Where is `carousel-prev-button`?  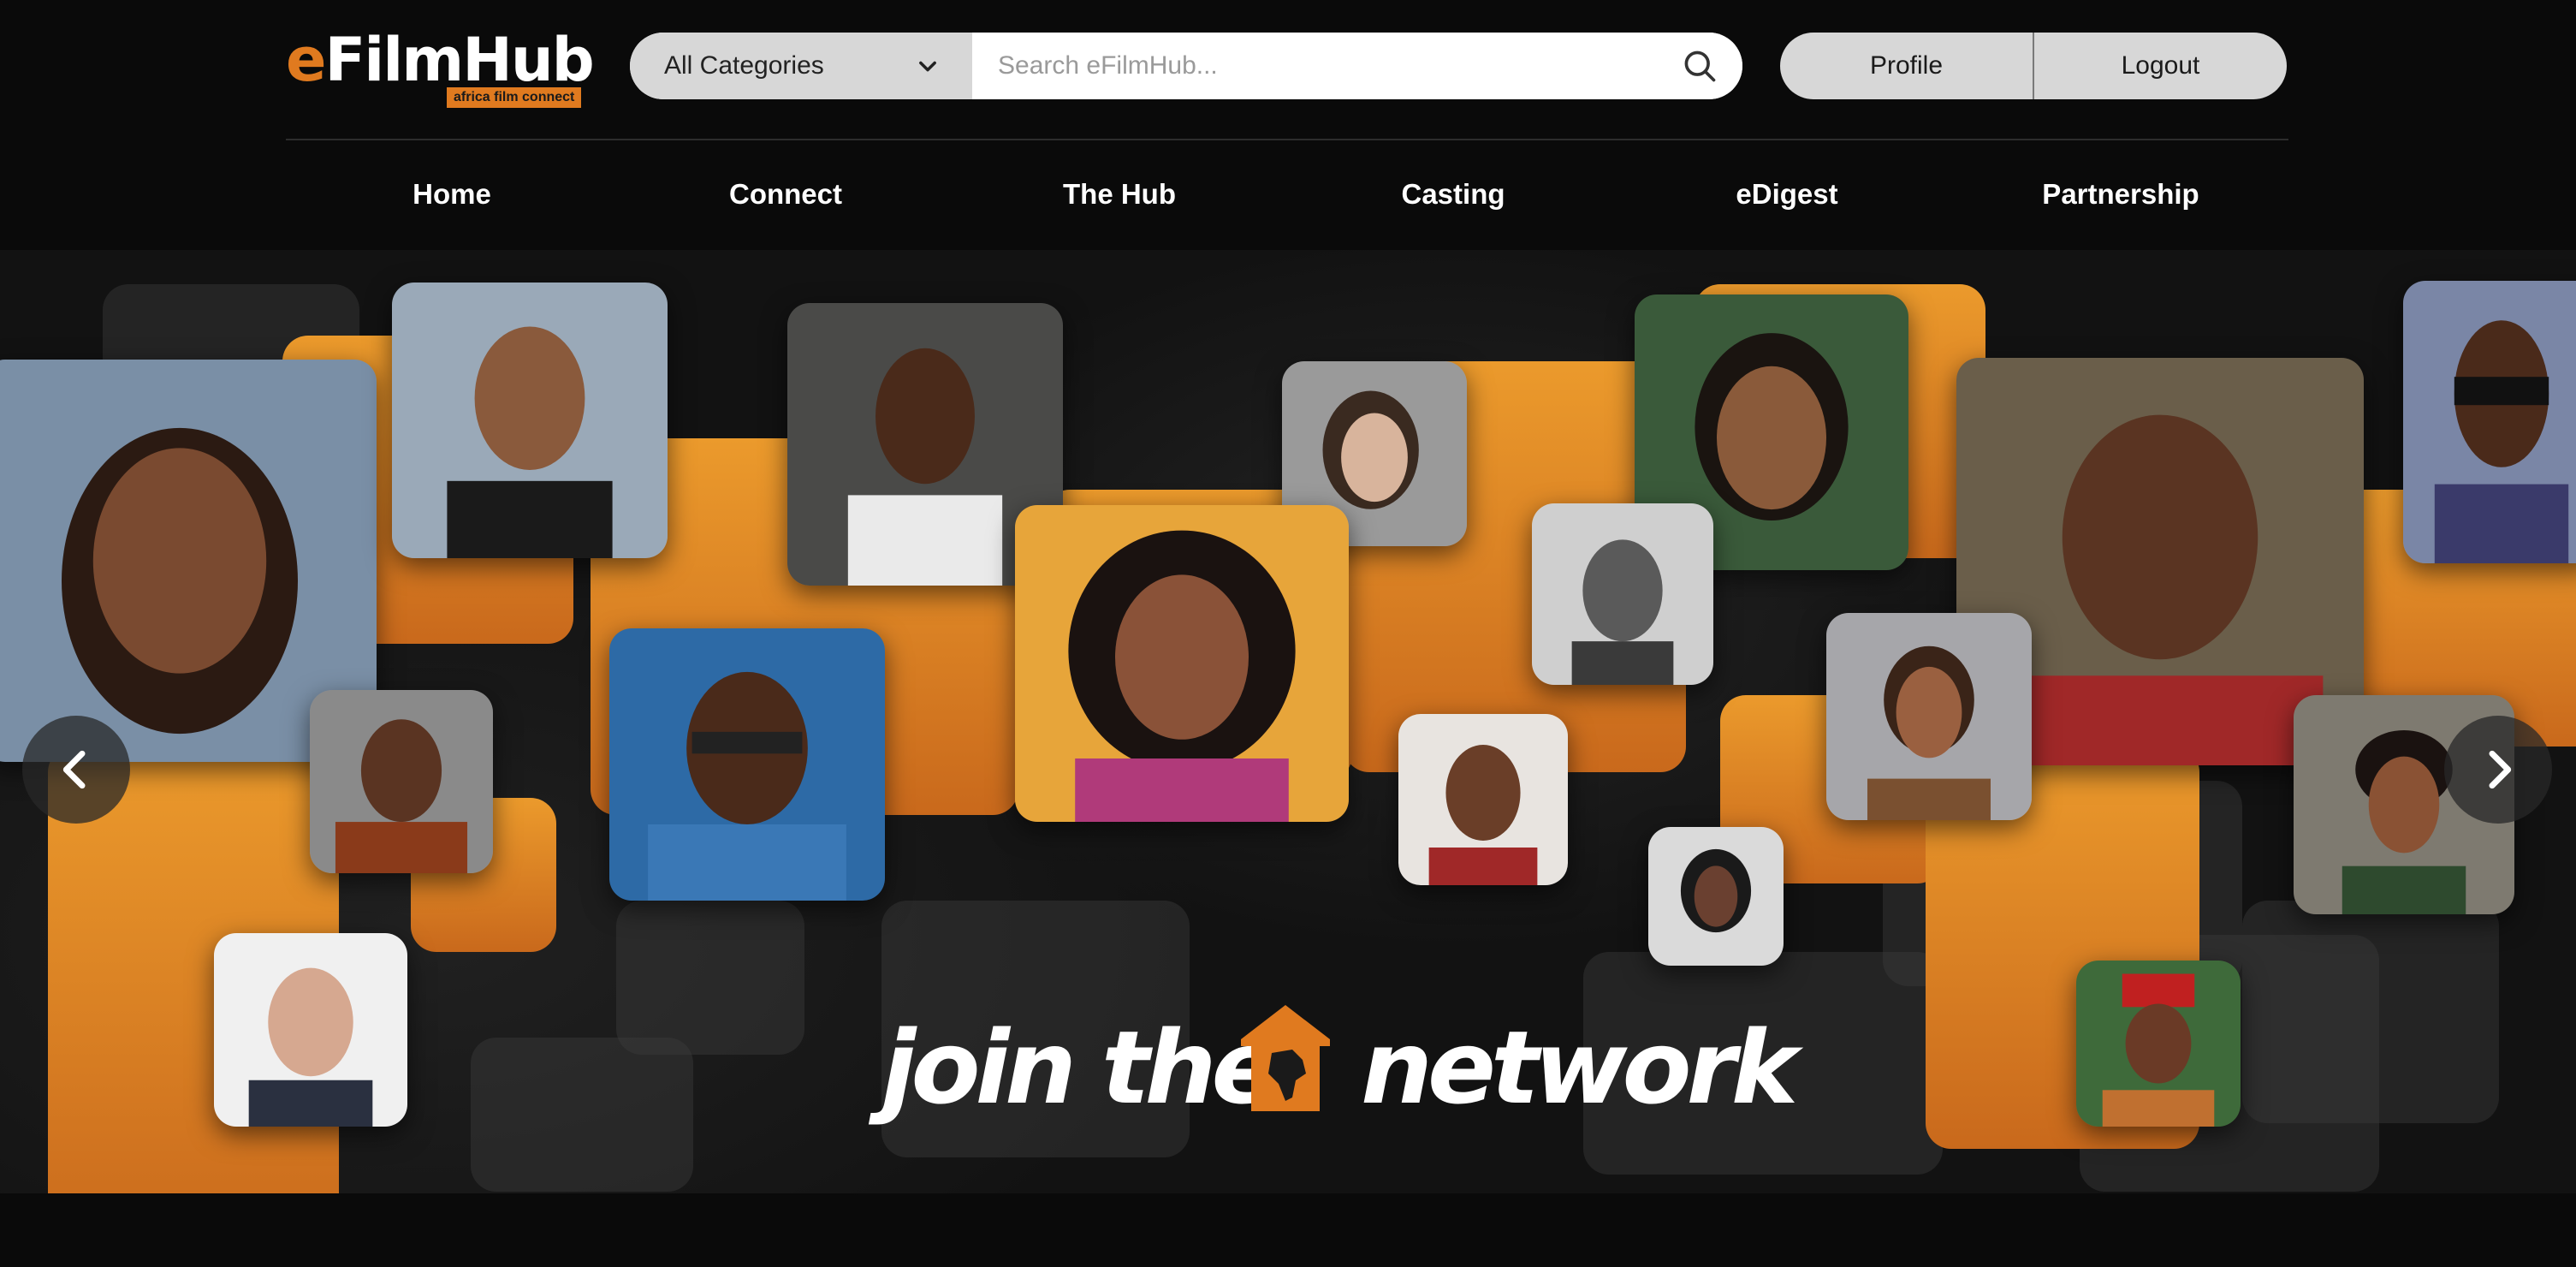
carousel-prev-button is located at coordinates (76, 770).